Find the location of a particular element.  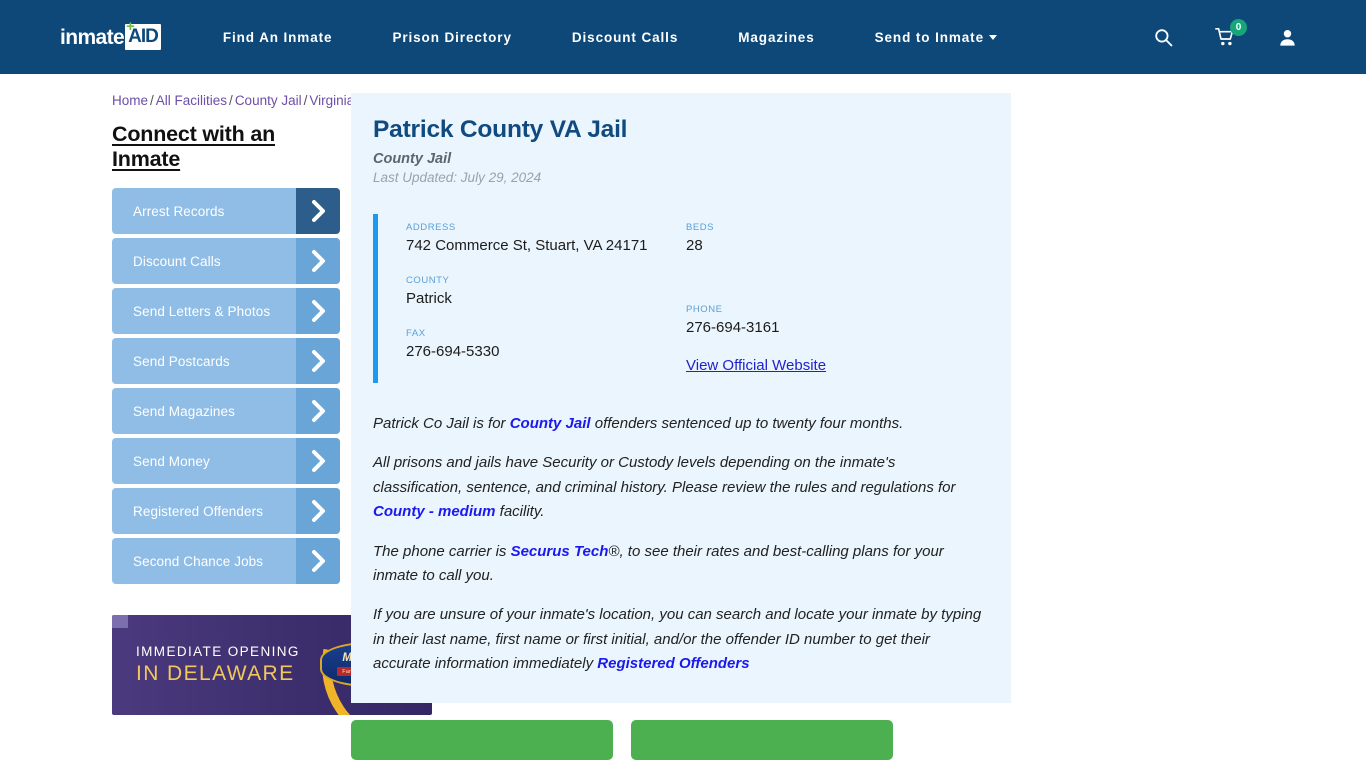

sidebar-item-label: Arrest Records is located at coordinates (179, 211).